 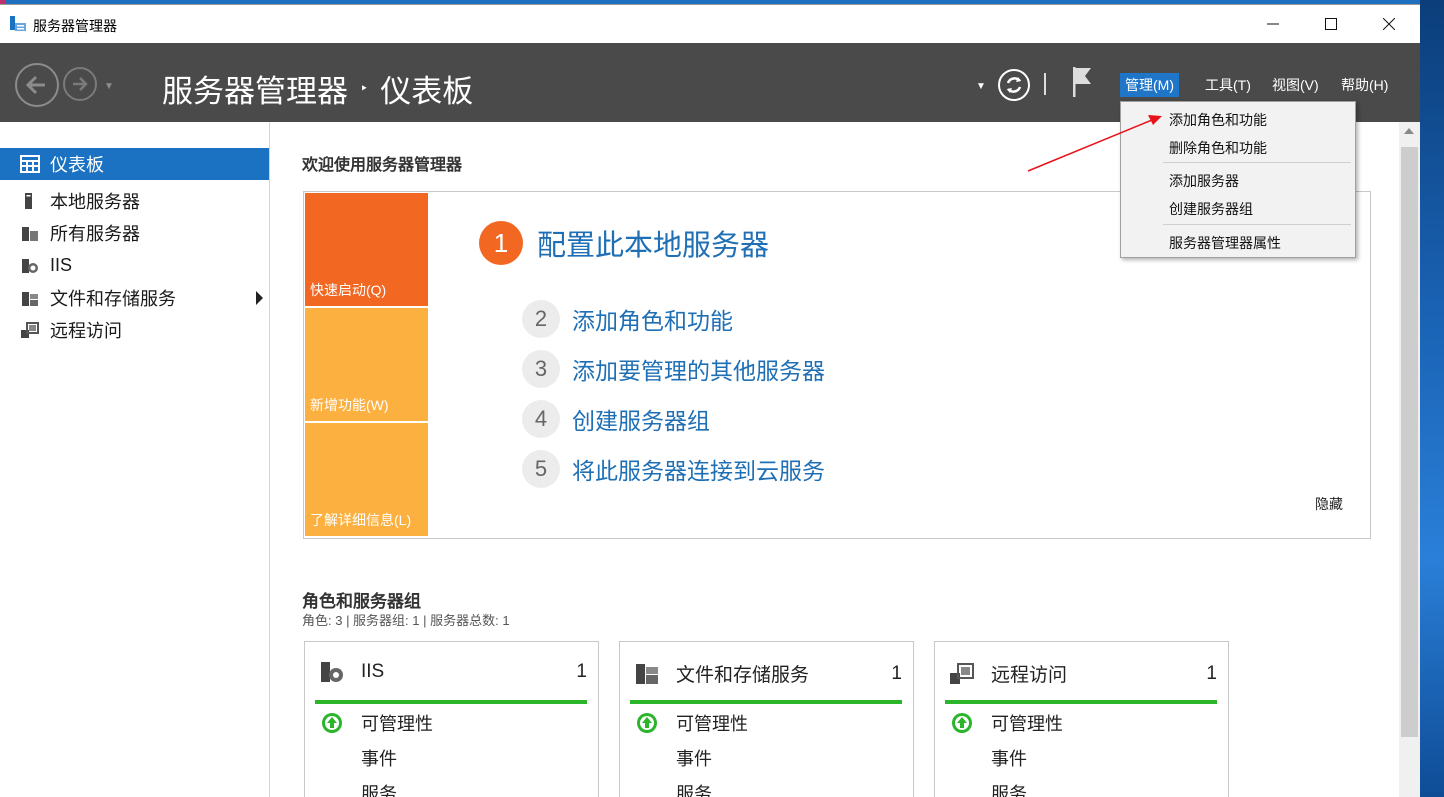 What do you see at coordinates (698, 469) in the screenshot?
I see `step-link: 将此服务器连接到云服务` at bounding box center [698, 469].